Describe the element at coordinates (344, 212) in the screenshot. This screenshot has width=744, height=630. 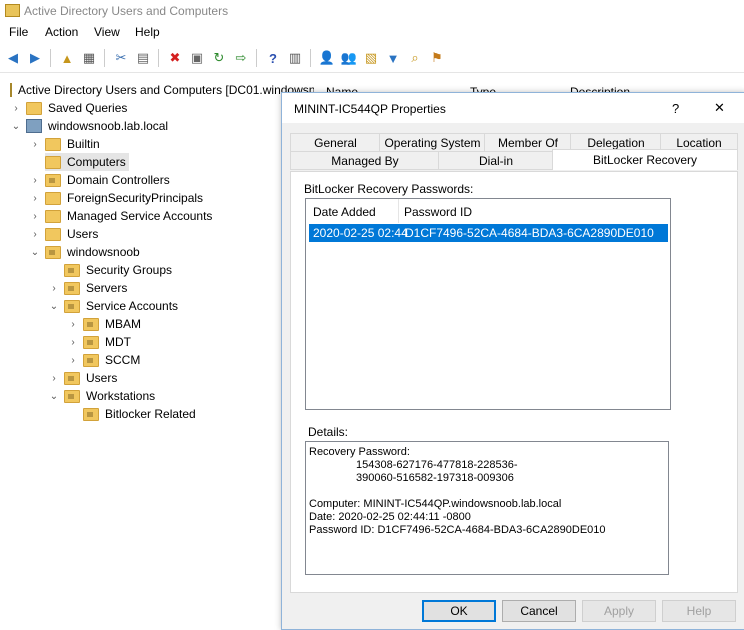
I see `column-header-date-added: Date Added` at that location.